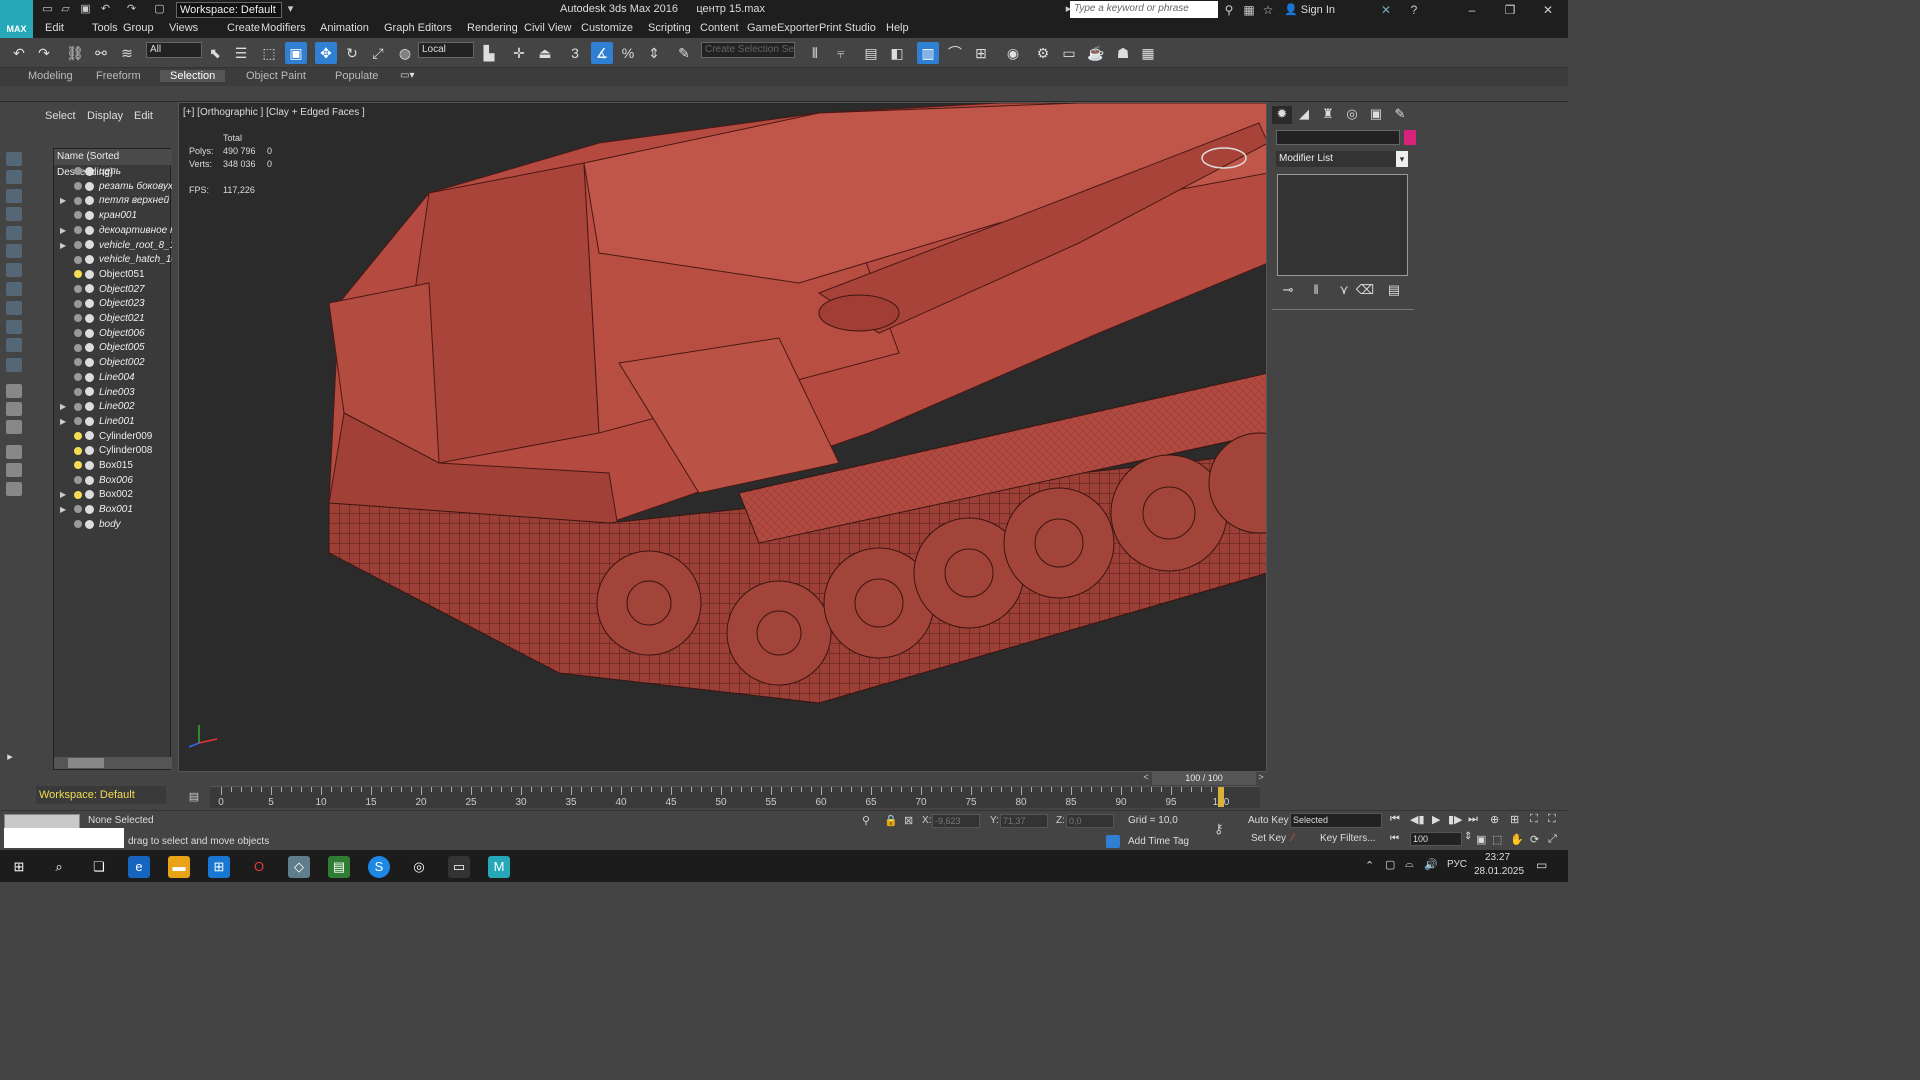 This screenshot has width=1920, height=1080. Describe the element at coordinates (139, 867) in the screenshot. I see `edge-icon: e` at that location.